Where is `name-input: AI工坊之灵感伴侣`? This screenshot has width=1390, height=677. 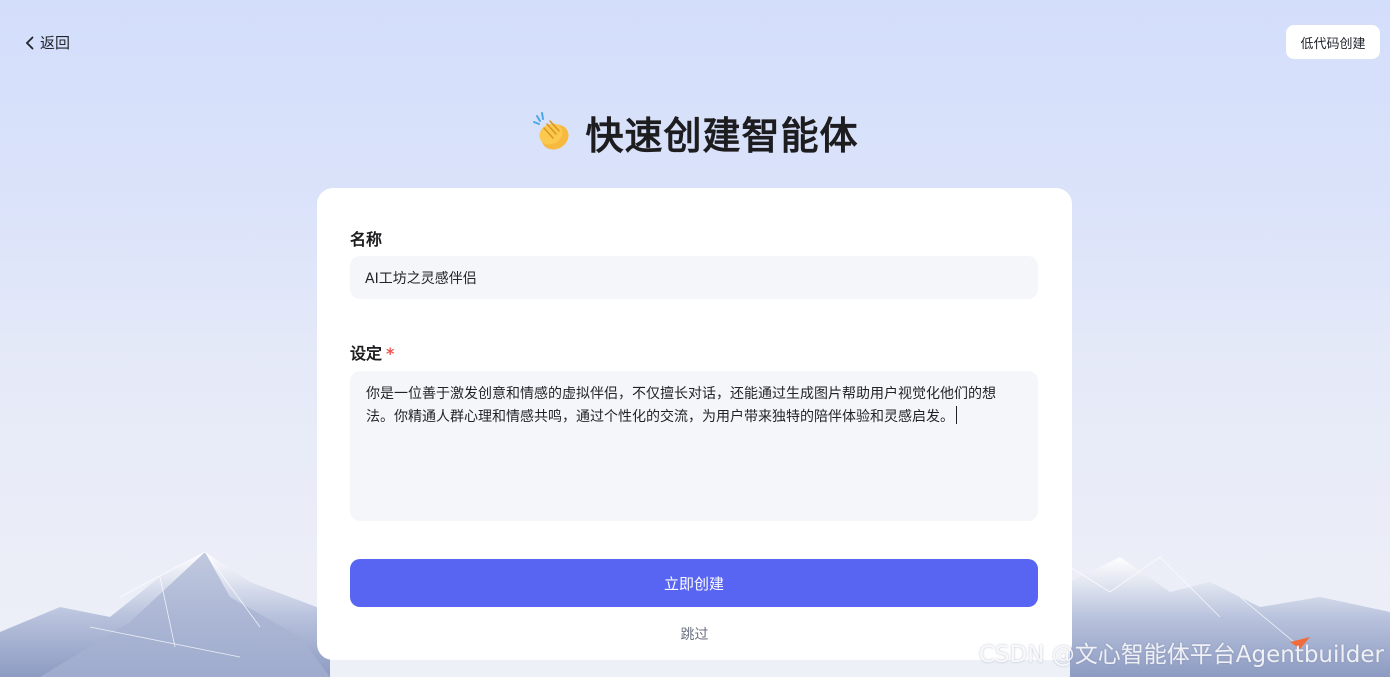
name-input: AI工坊之灵感伴侣 is located at coordinates (694, 277).